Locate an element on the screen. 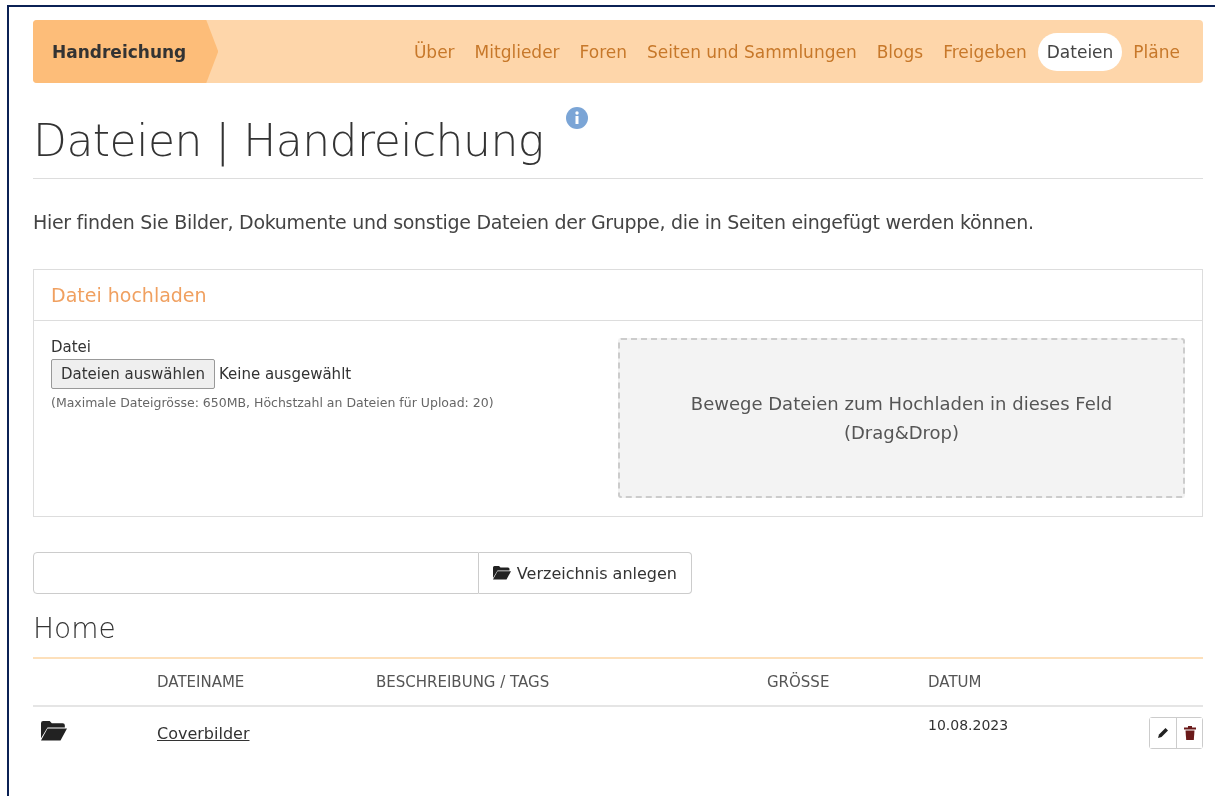 This screenshot has width=1215, height=798. drop-zone: Bewege Dateien zum Hochladen in dieses Feld (Drag&Drop) is located at coordinates (901, 418).